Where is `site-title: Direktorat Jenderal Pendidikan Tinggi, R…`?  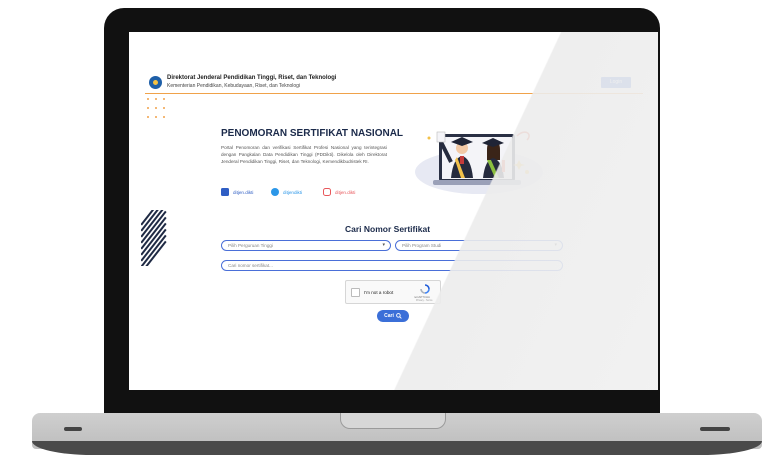
site-title: Direktorat Jenderal Pendidikan Tinggi, R… is located at coordinates (252, 78).